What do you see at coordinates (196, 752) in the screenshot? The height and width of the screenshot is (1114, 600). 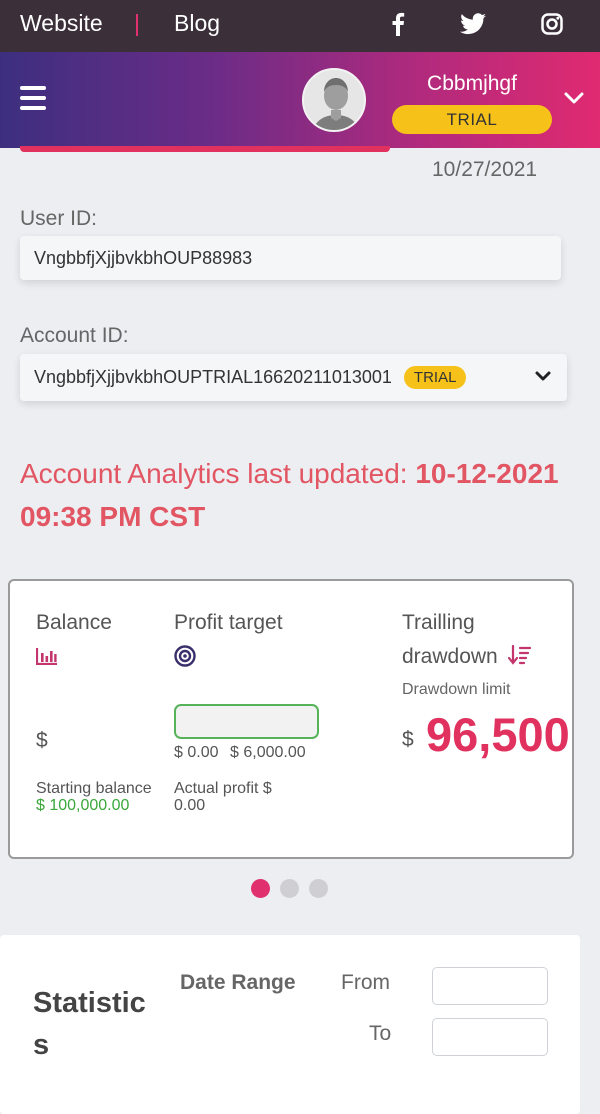 I see `profit-min: $ 0.00` at bounding box center [196, 752].